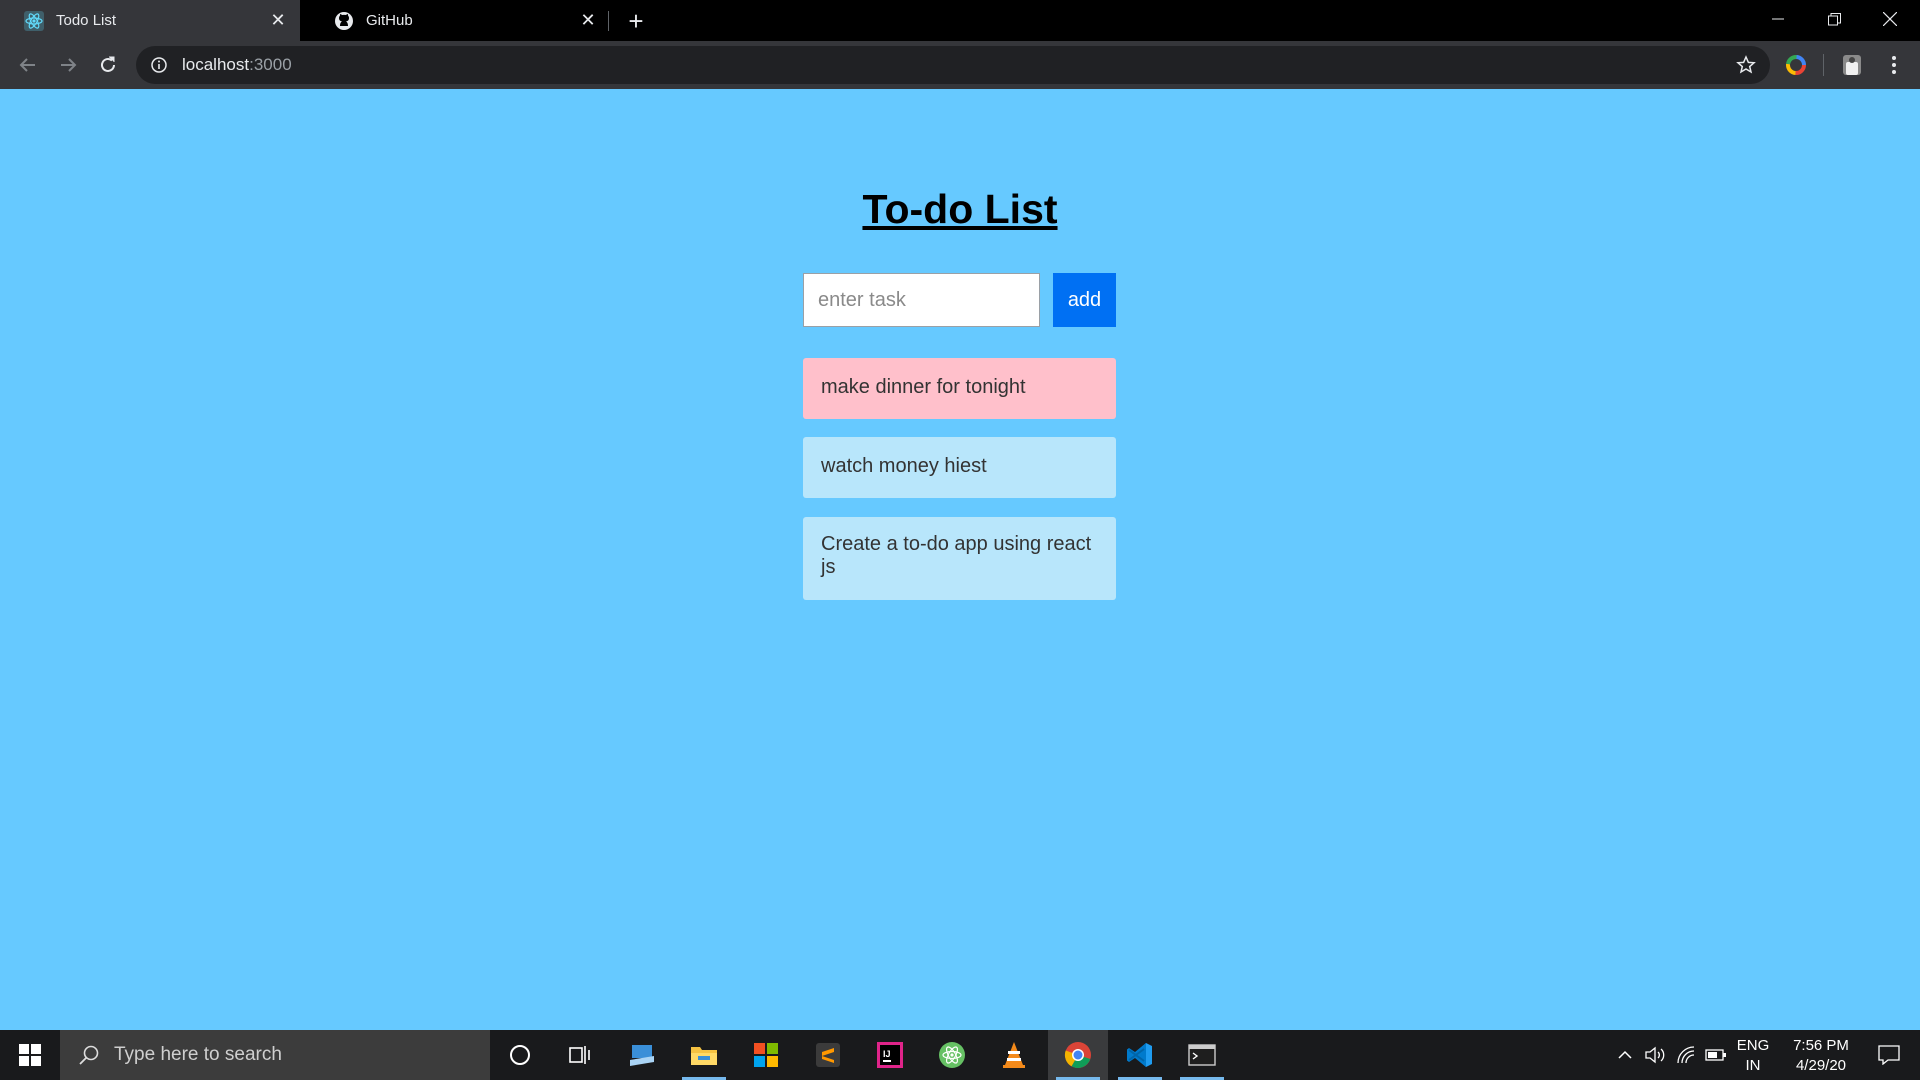 This screenshot has height=1080, width=1920. Describe the element at coordinates (1084, 300) in the screenshot. I see `add-task-button: add` at that location.